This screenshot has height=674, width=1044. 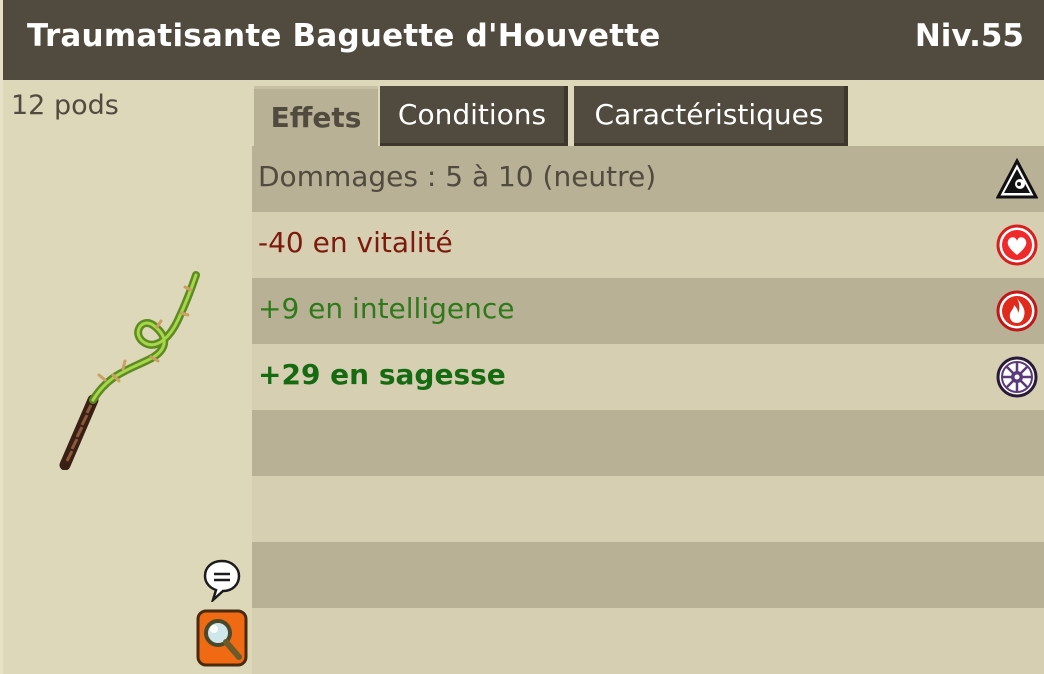 I want to click on effect-text: -40 en vitalité, so click(x=355, y=242).